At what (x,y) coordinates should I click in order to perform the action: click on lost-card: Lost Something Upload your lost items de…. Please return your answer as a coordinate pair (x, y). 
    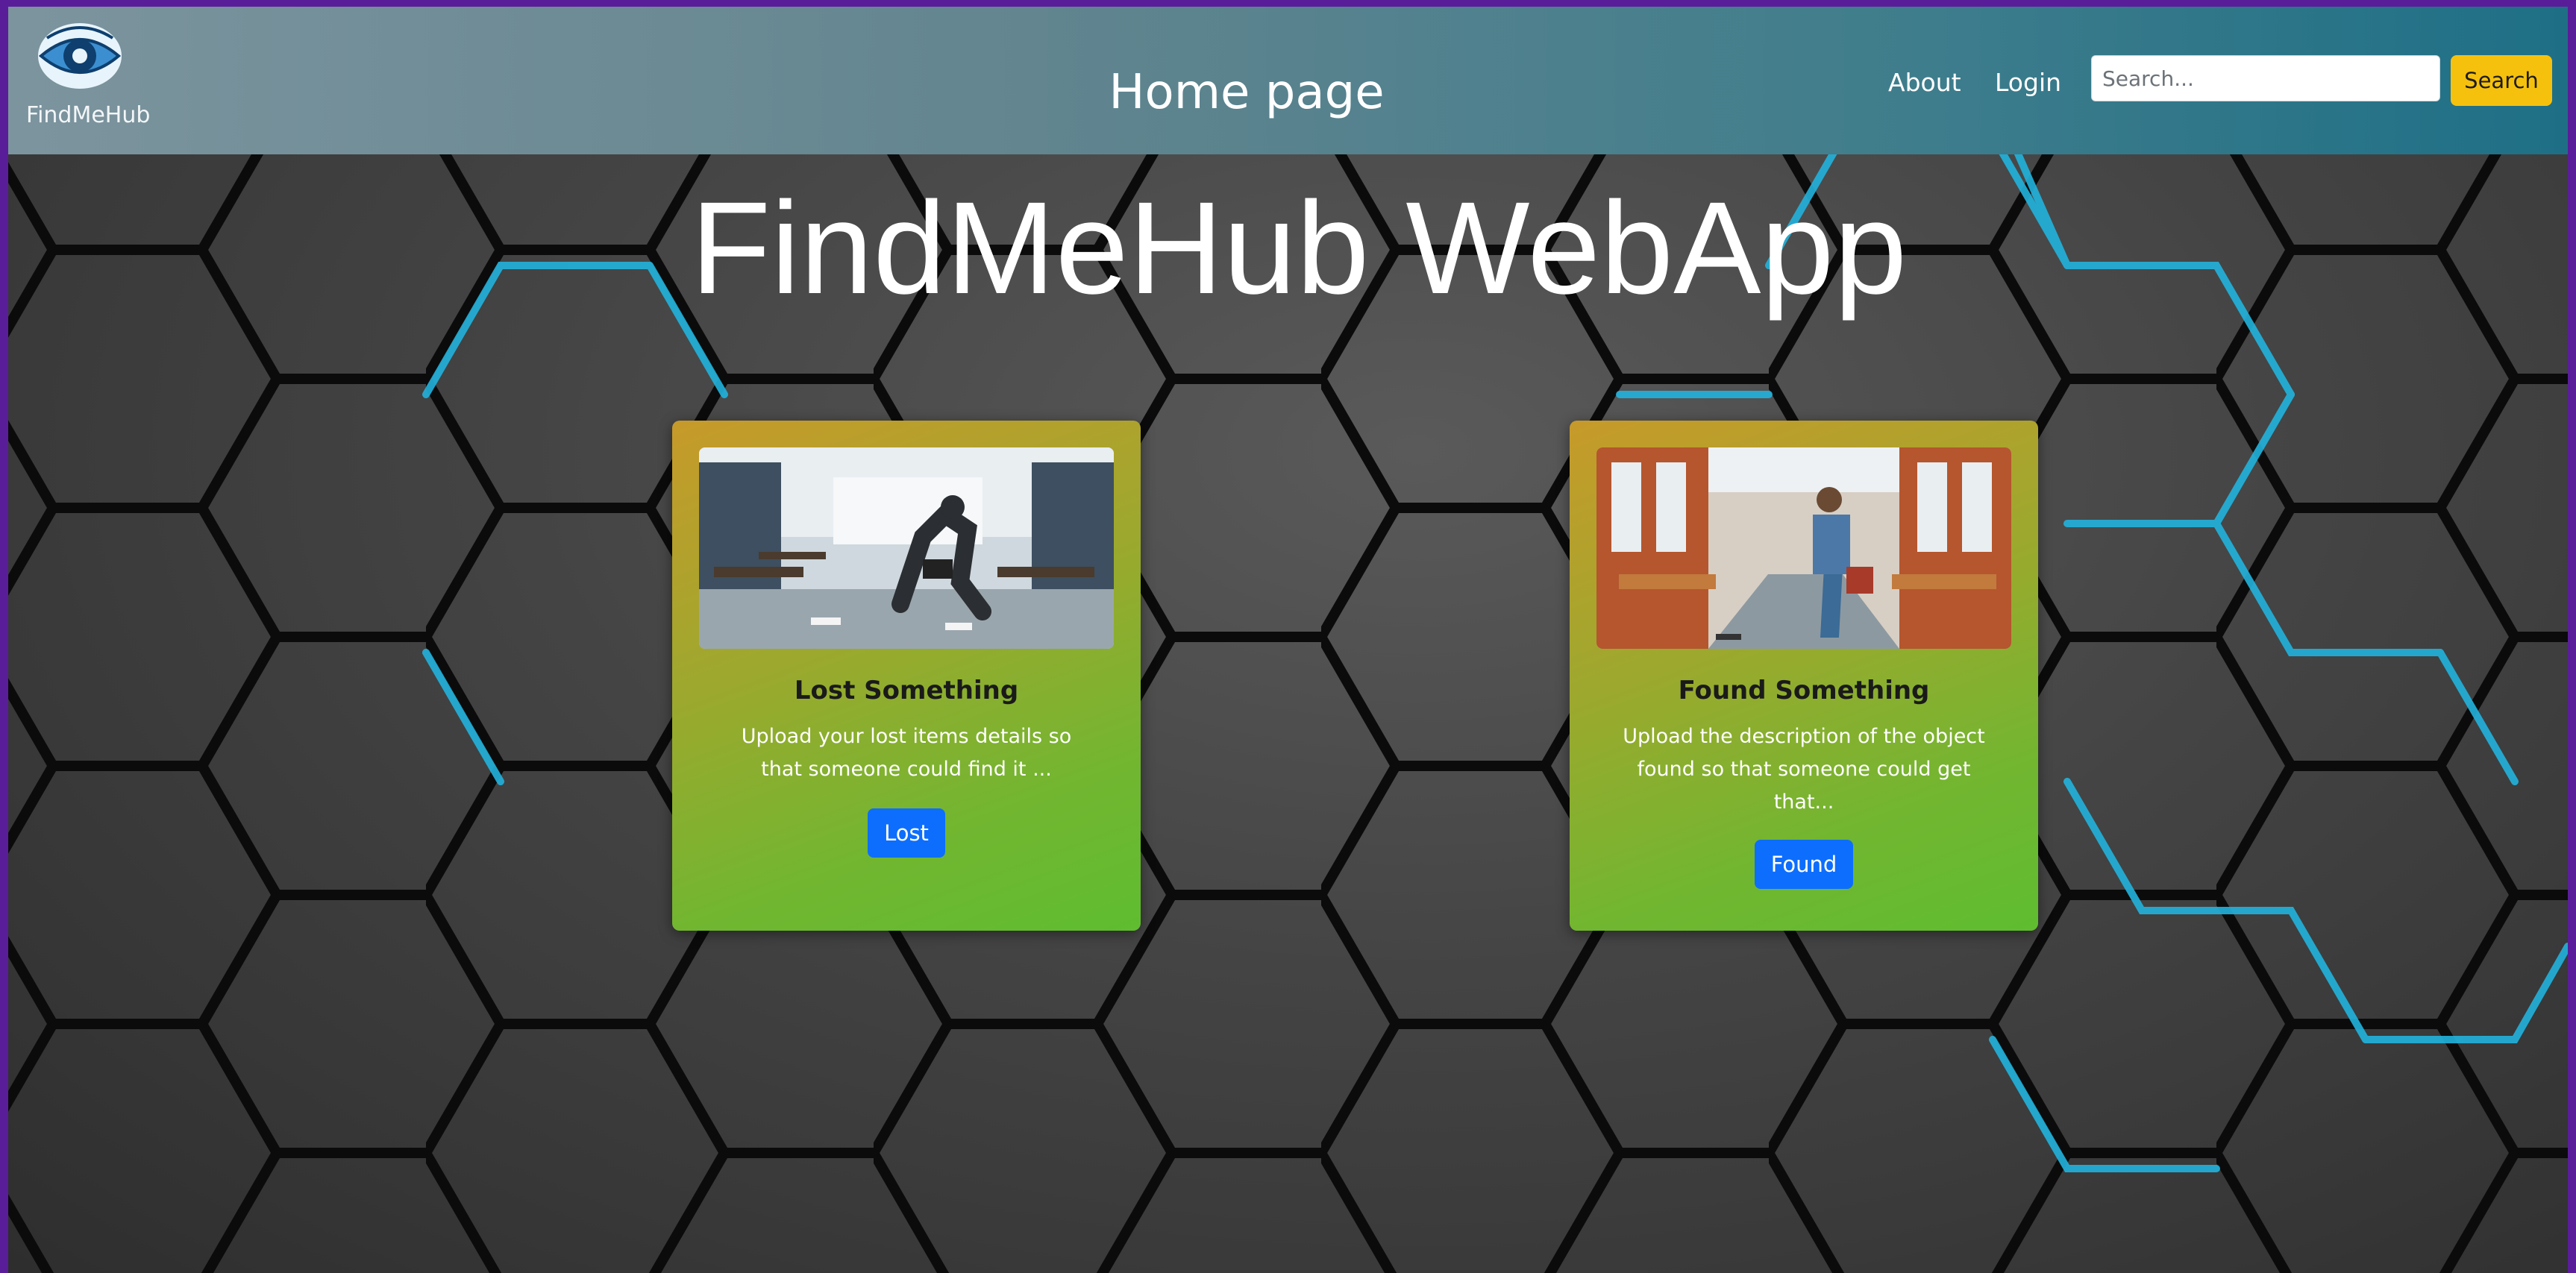
    Looking at the image, I should click on (907, 676).